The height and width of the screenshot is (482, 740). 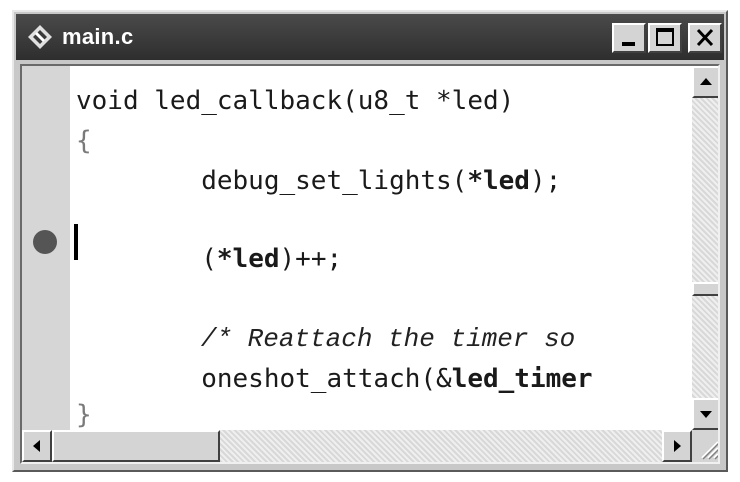 I want to click on vertical-scroll-thumb, so click(x=705, y=289).